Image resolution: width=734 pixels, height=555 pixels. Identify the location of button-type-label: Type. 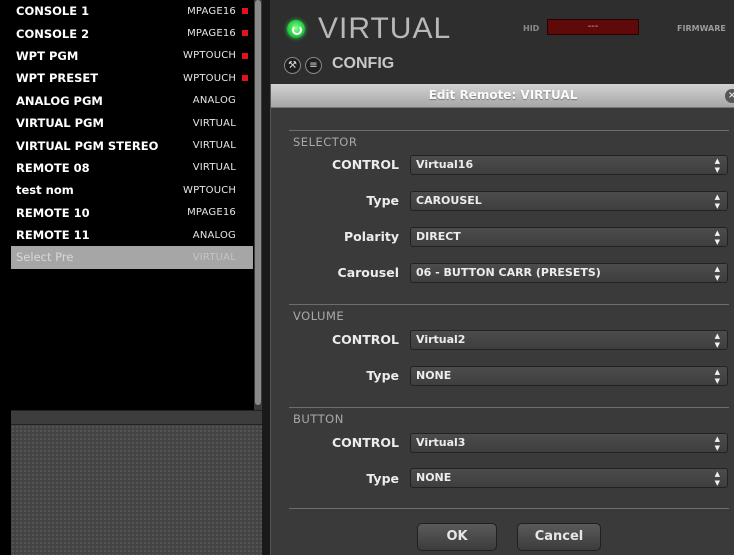
(382, 478).